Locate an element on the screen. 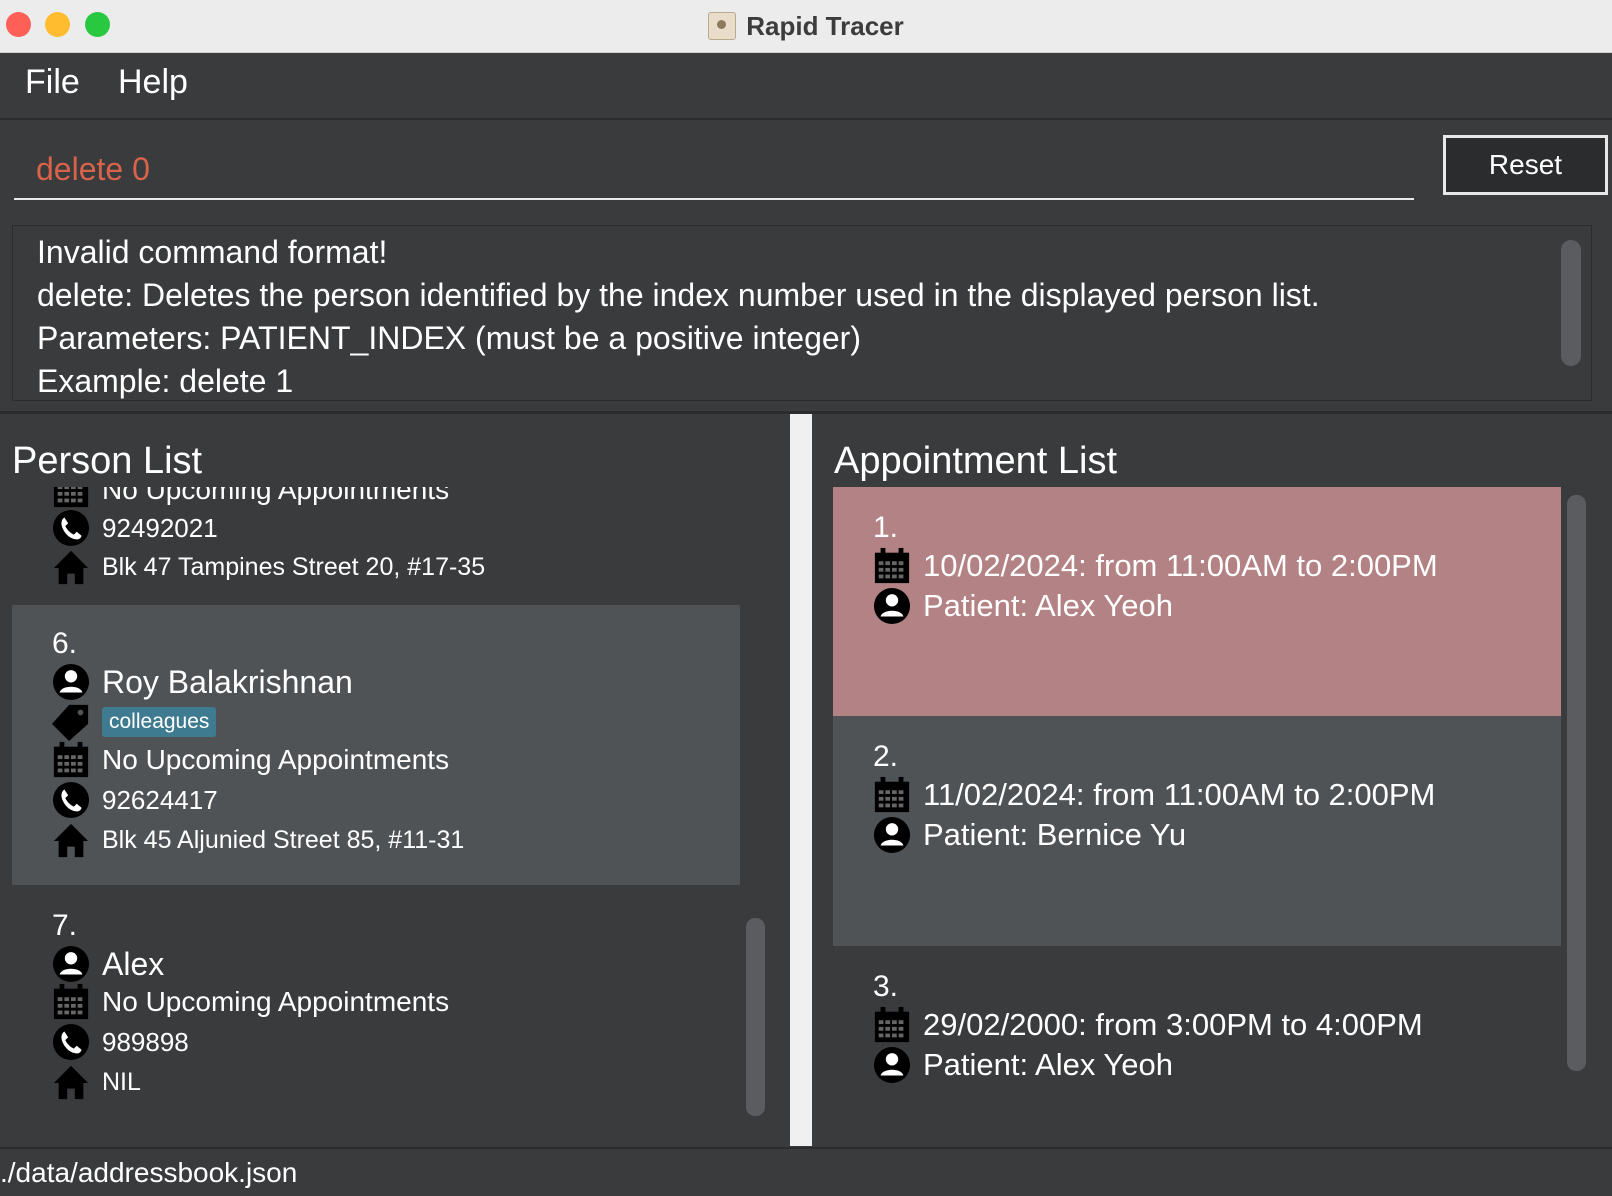 The height and width of the screenshot is (1196, 1612). tag-badge: colleagues is located at coordinates (159, 722).